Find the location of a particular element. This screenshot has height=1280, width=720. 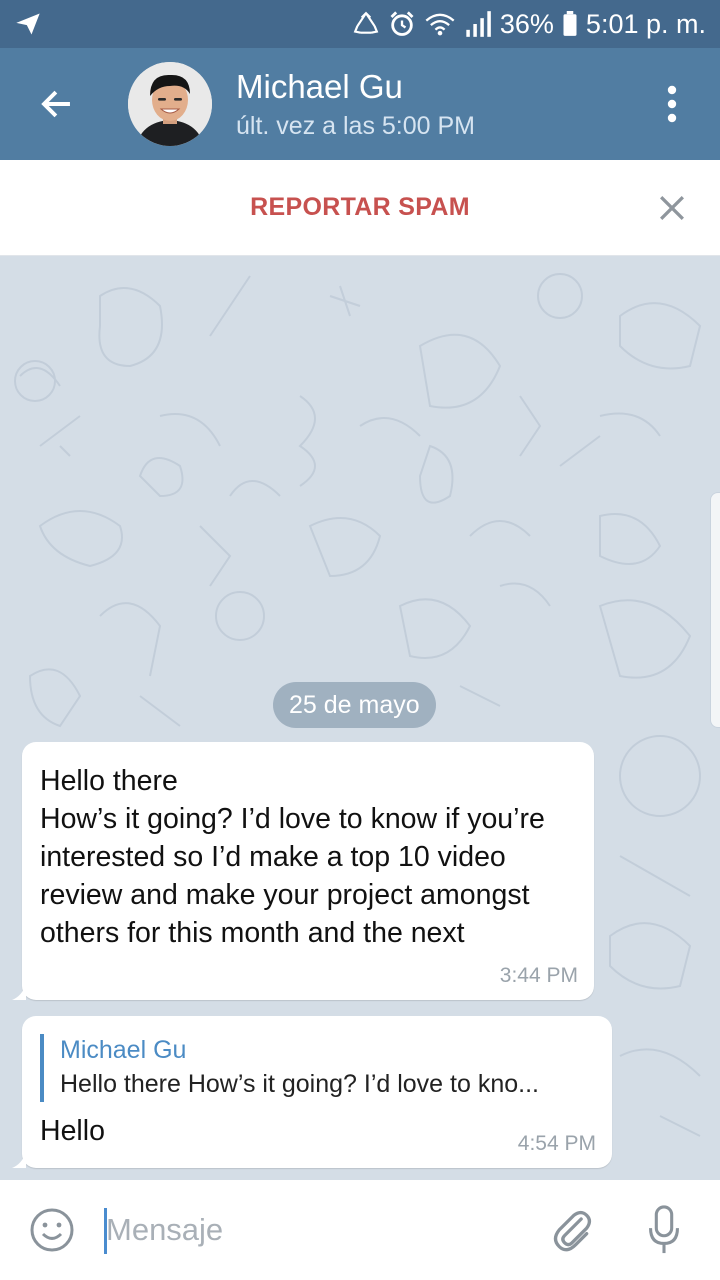

text-caret is located at coordinates (105, 1231).